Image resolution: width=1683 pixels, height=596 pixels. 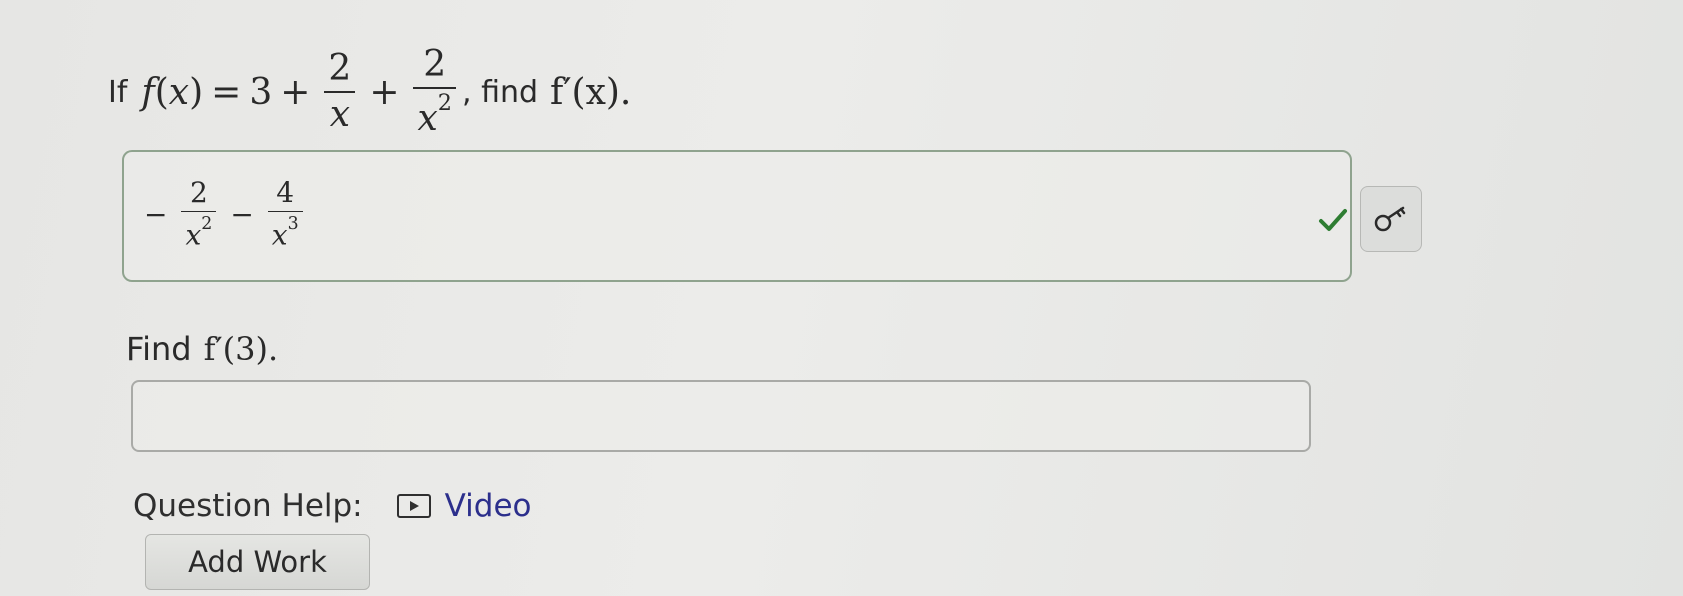 I want to click on question-help-label: Question Help:, so click(x=248, y=506).